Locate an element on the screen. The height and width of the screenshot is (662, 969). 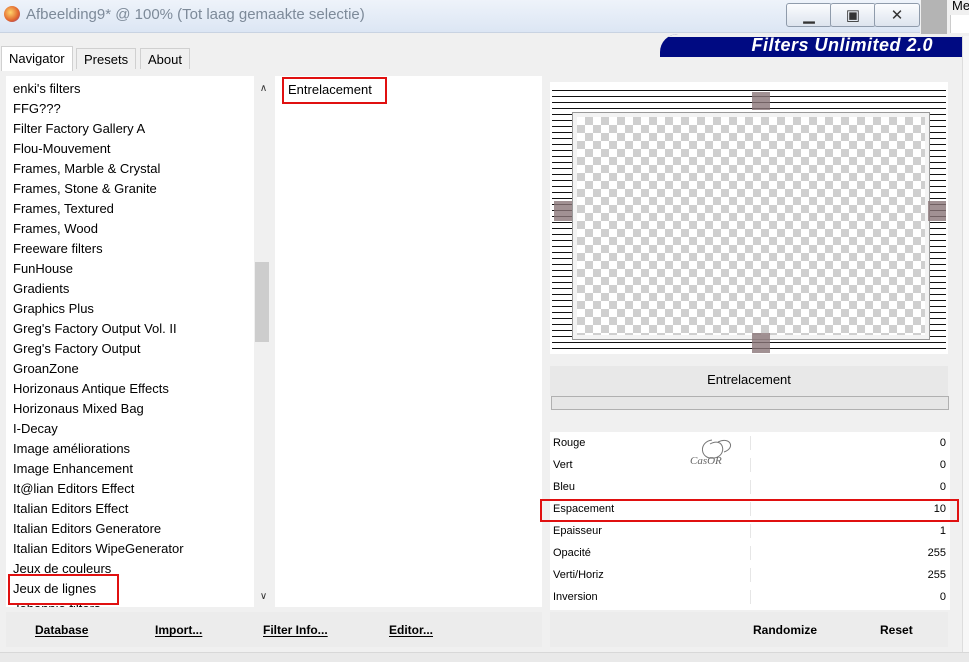
preview-handle-top is located at coordinates (761, 101).